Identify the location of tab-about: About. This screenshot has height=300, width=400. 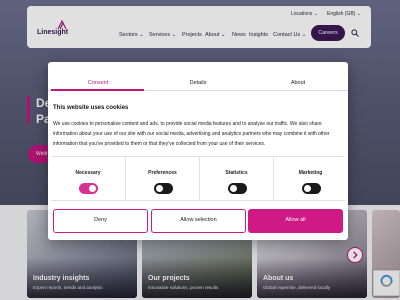
(298, 76).